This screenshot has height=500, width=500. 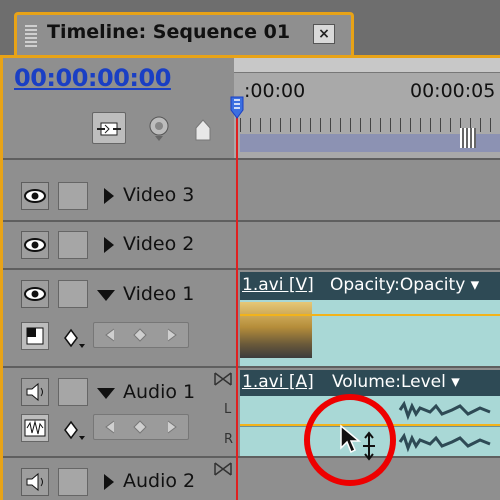 I want to click on snap-button, so click(x=109, y=128).